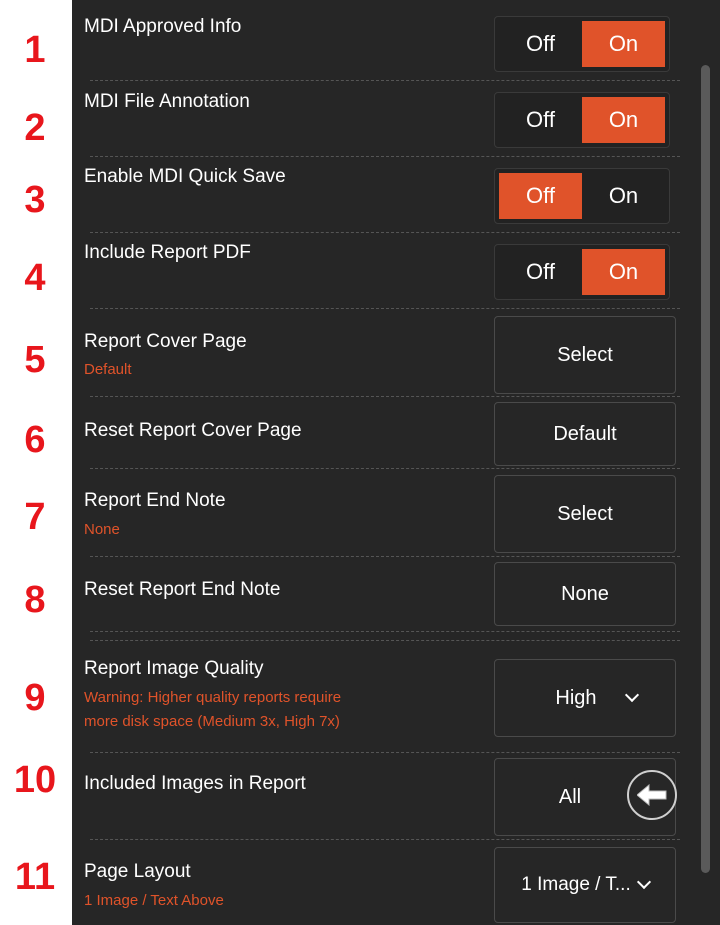  What do you see at coordinates (35, 278) in the screenshot?
I see `row-number-4: 4` at bounding box center [35, 278].